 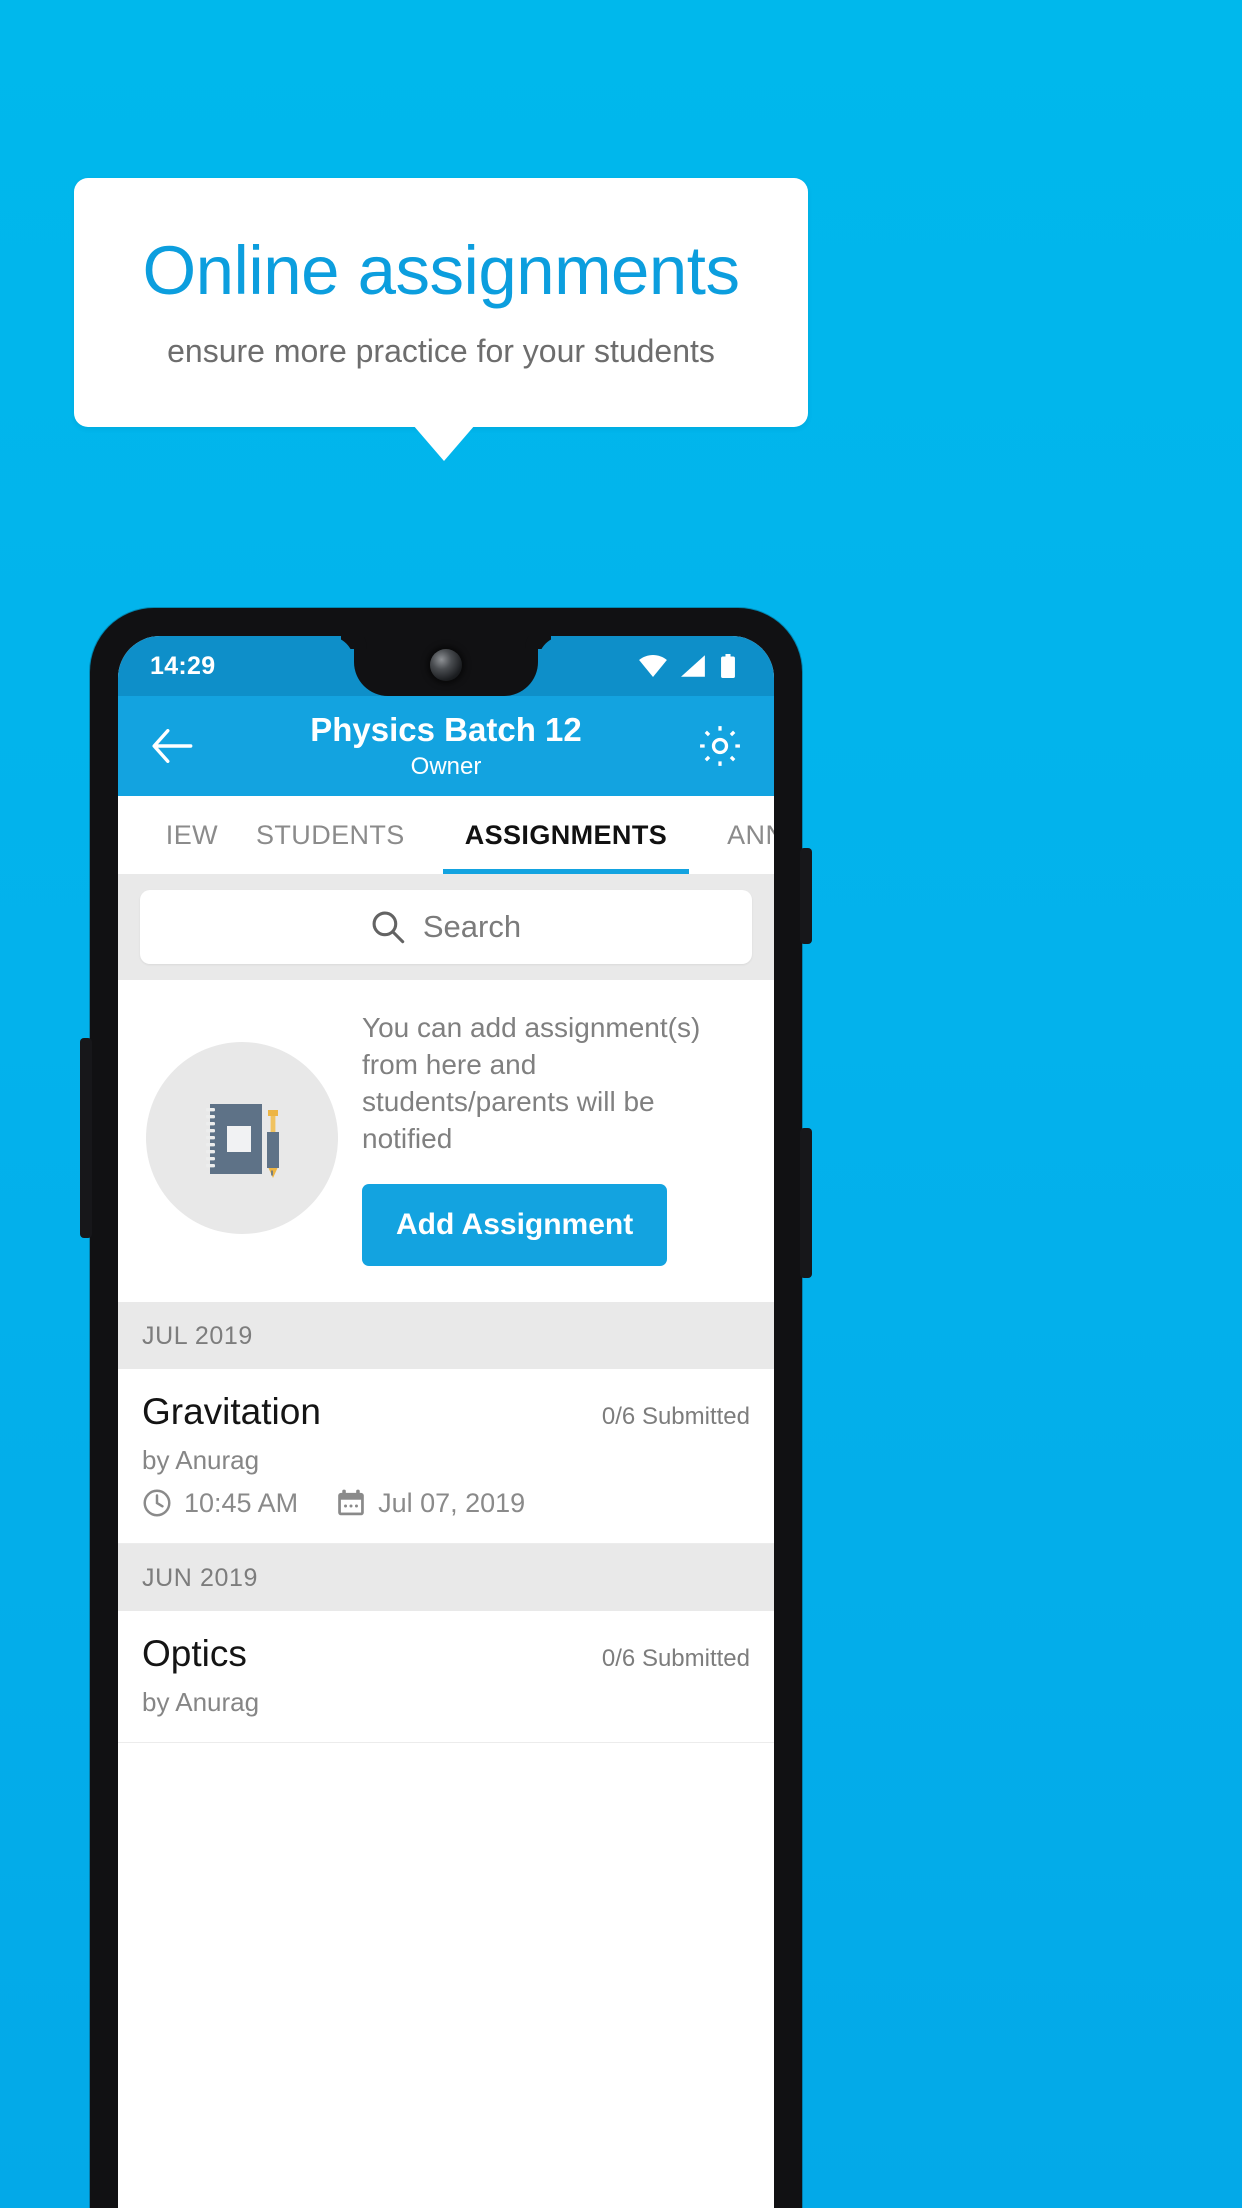 What do you see at coordinates (728, 666) in the screenshot?
I see `battery-icon` at bounding box center [728, 666].